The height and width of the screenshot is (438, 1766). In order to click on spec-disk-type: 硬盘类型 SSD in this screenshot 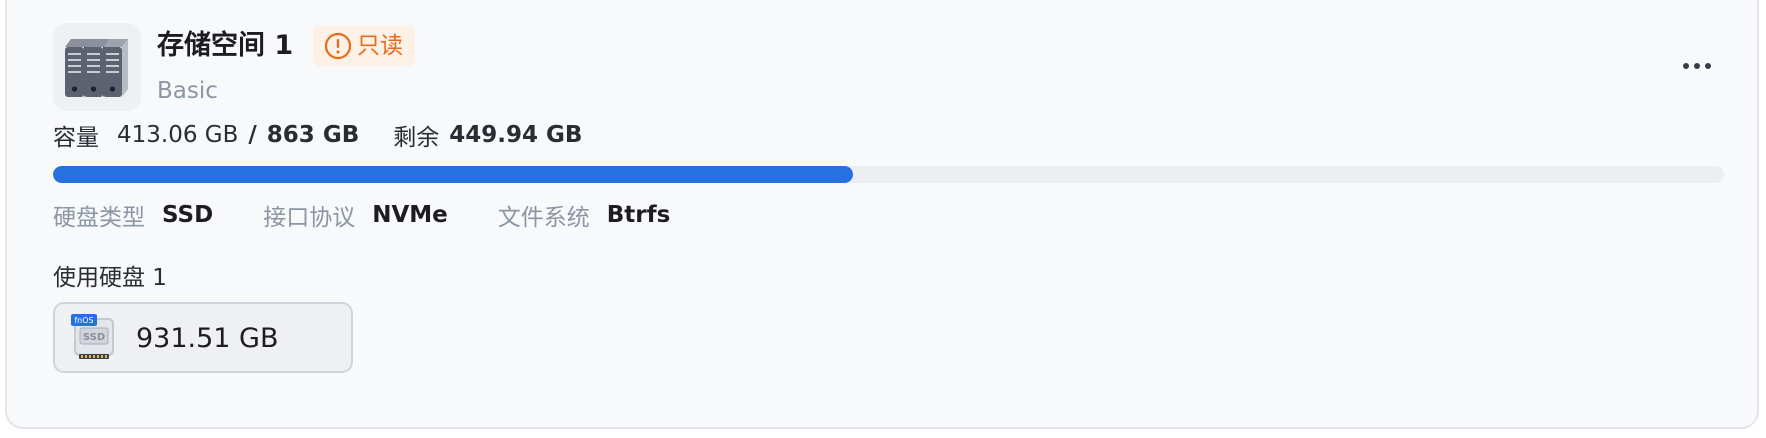, I will do `click(133, 215)`.